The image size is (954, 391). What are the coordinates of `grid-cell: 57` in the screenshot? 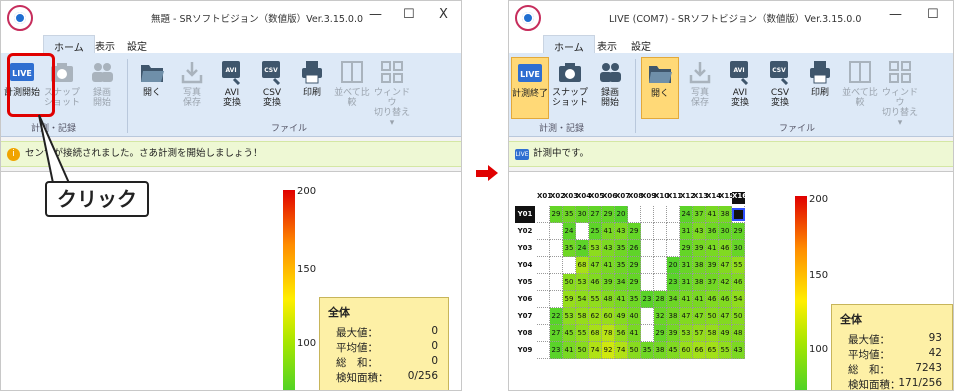 It's located at (699, 333).